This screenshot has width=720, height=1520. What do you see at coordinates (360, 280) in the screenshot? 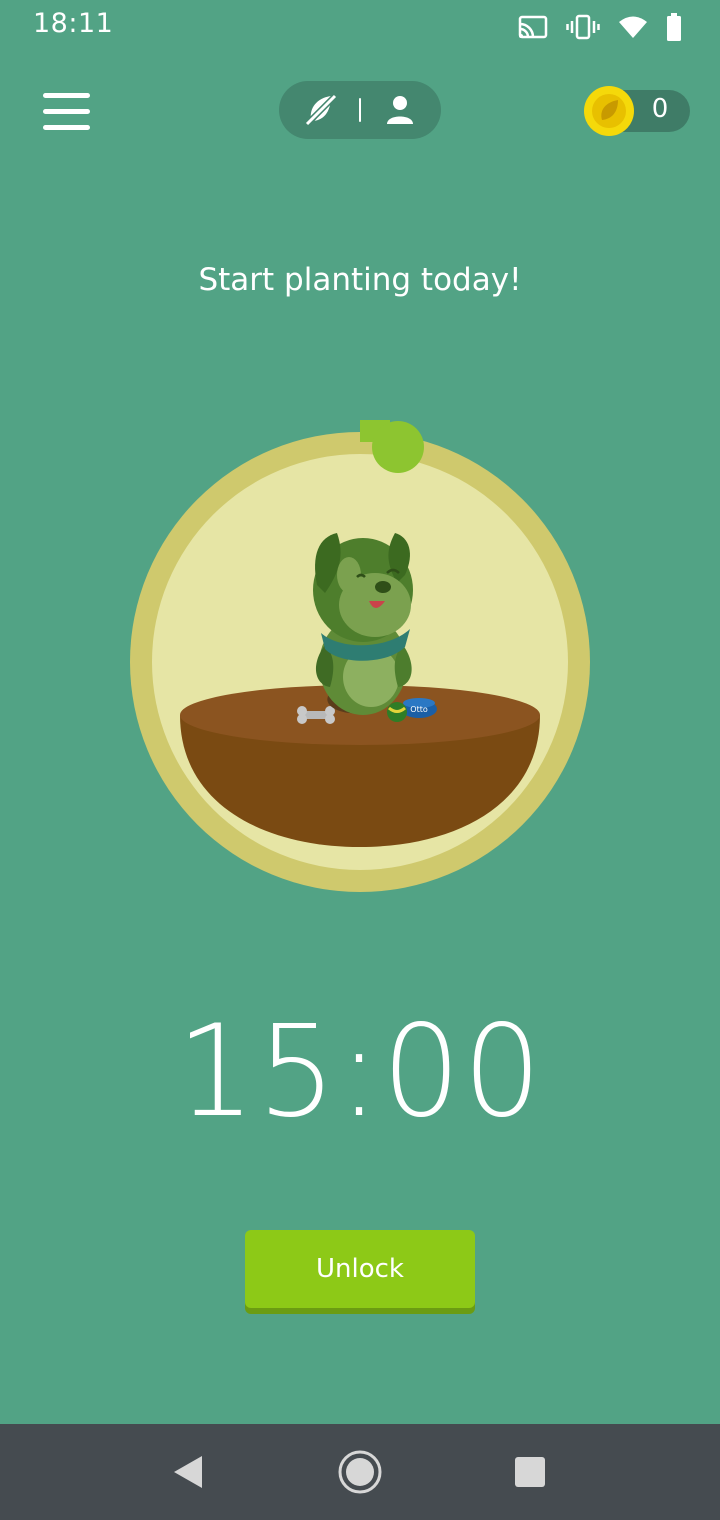
I see `page-title: Start planting today!` at bounding box center [360, 280].